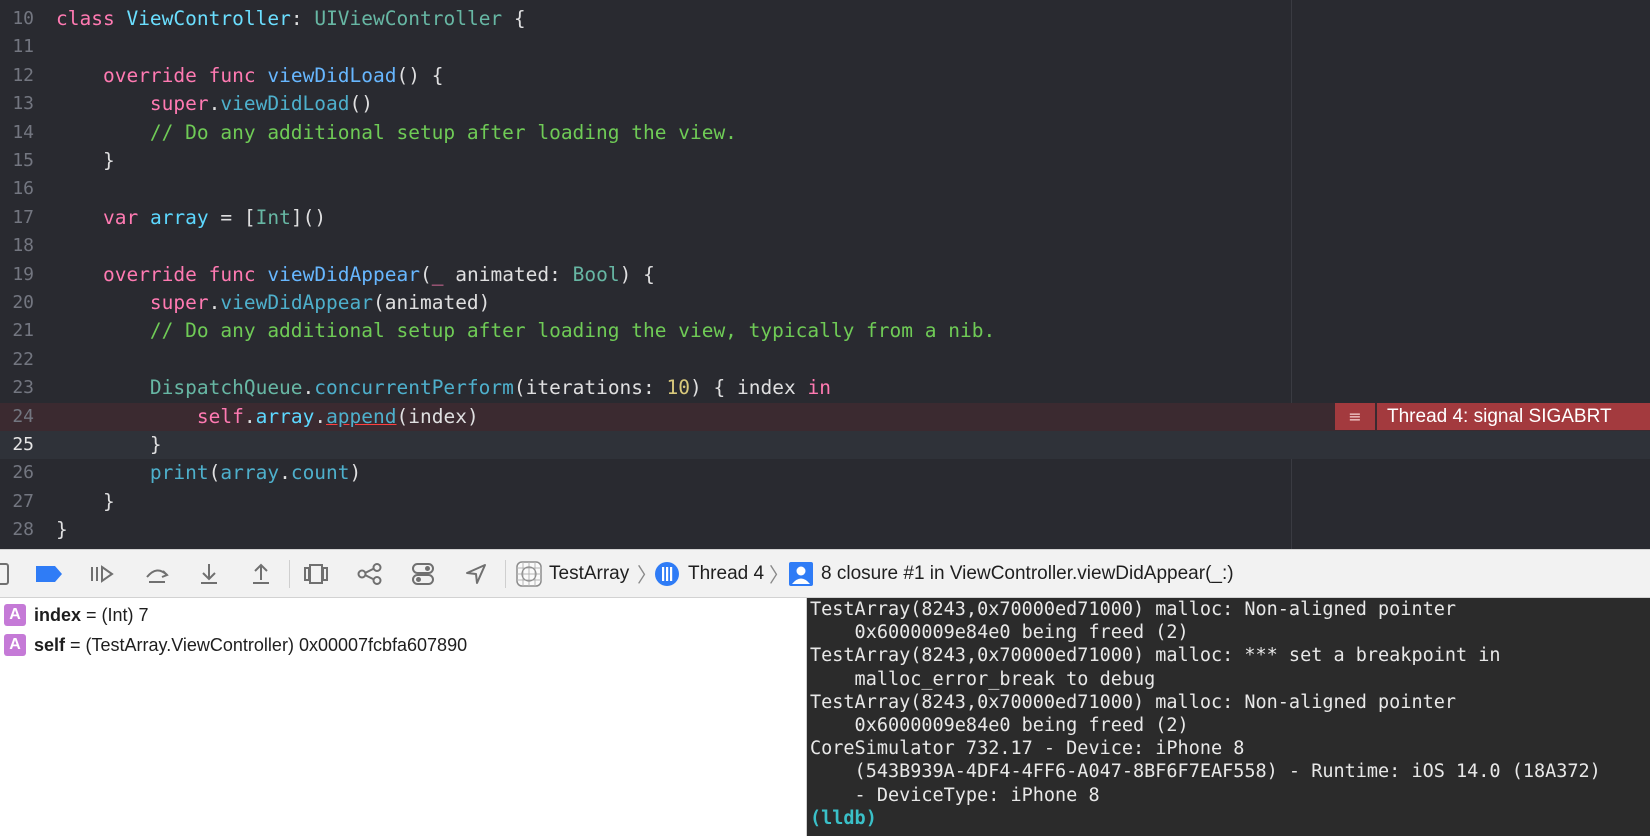  Describe the element at coordinates (316, 574) in the screenshot. I see `view-hierarchy-icon` at that location.